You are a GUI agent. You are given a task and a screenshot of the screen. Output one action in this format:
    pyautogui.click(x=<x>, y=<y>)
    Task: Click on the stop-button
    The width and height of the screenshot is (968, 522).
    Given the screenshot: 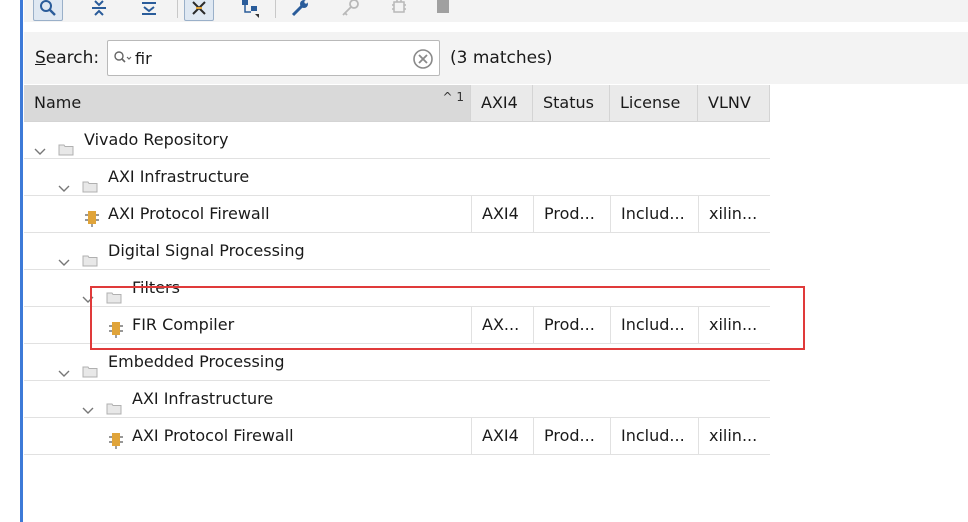 What is the action you would take?
    pyautogui.click(x=443, y=10)
    